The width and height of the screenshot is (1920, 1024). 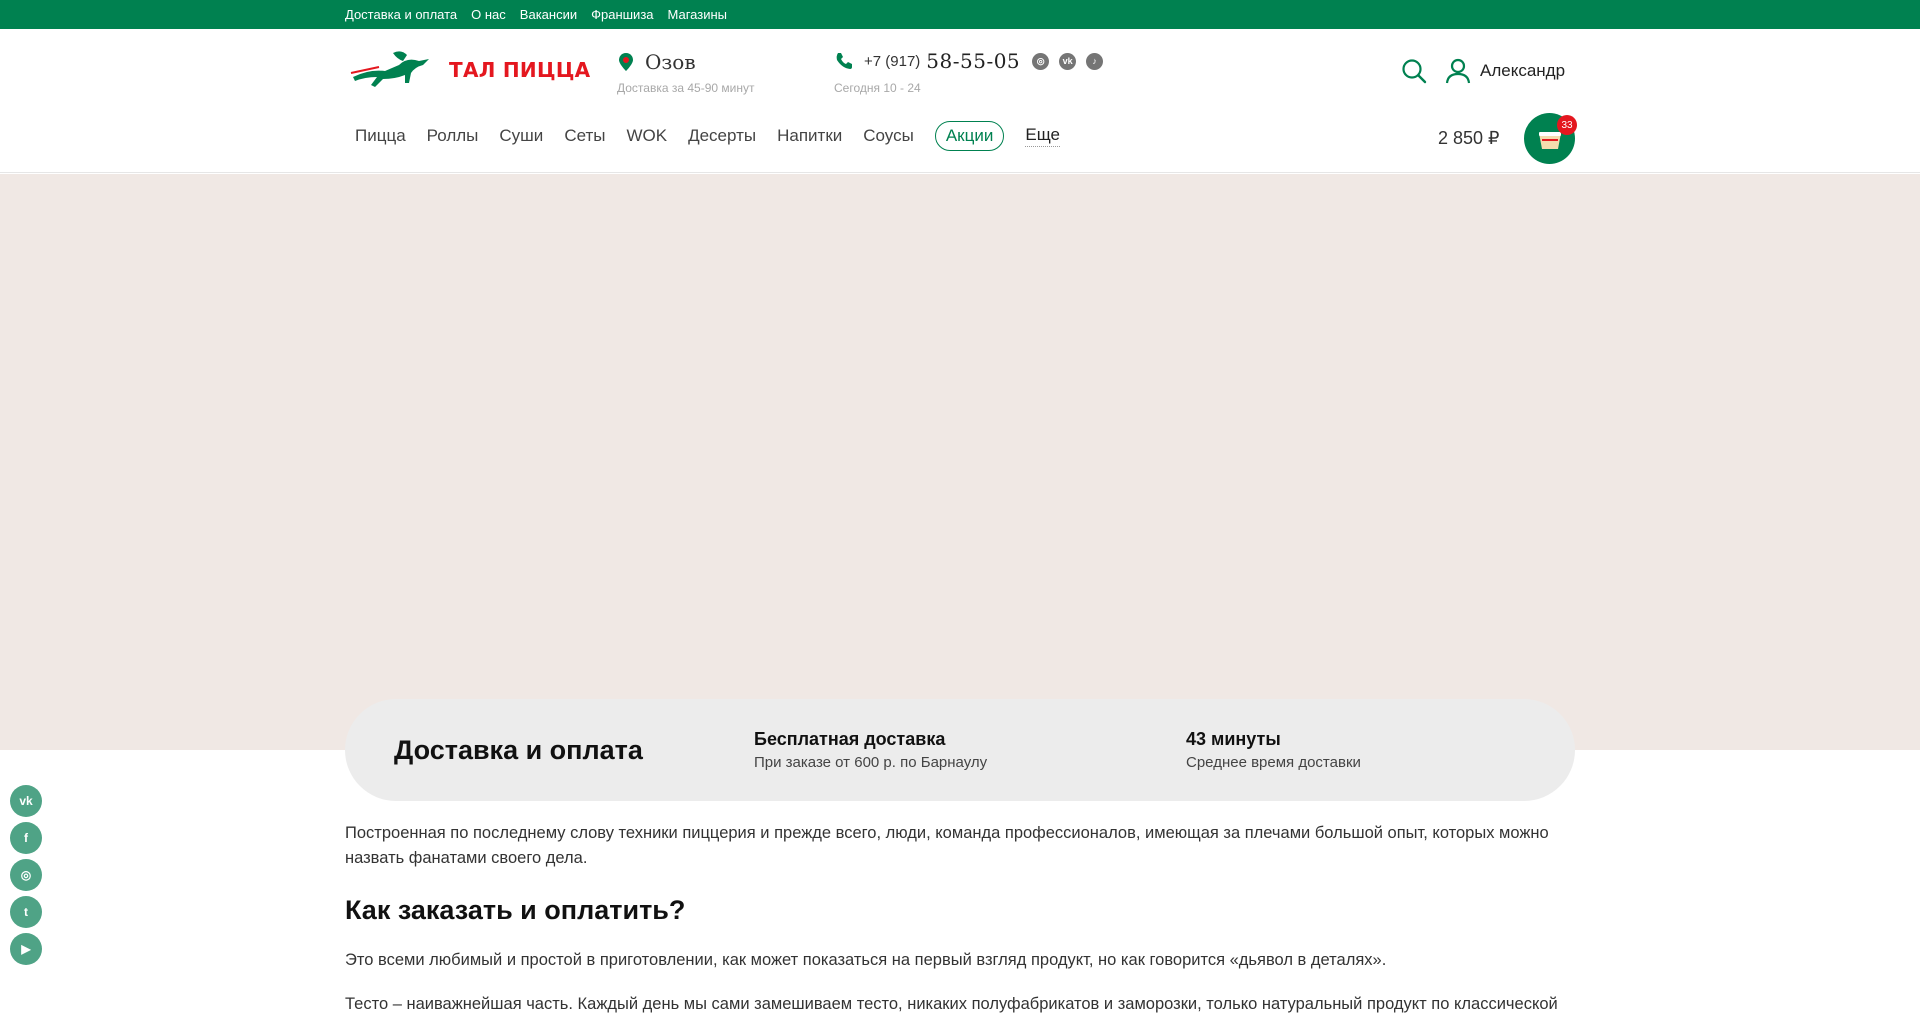 I want to click on phone-number: 58-55-05, so click(x=973, y=61).